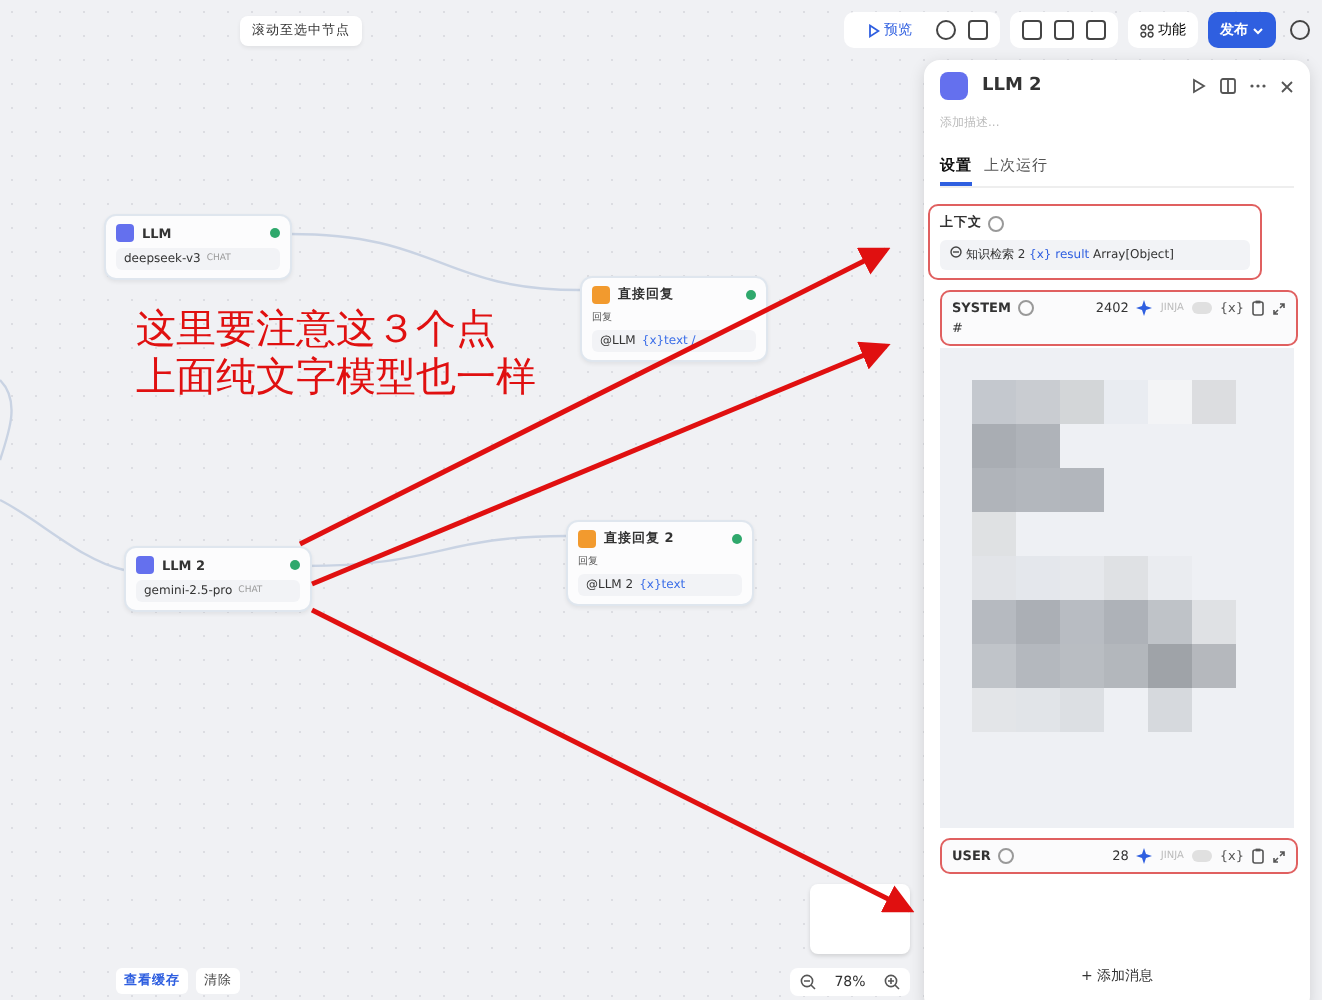 The height and width of the screenshot is (1000, 1322). What do you see at coordinates (807, 982) in the screenshot?
I see `zoom-out-icon` at bounding box center [807, 982].